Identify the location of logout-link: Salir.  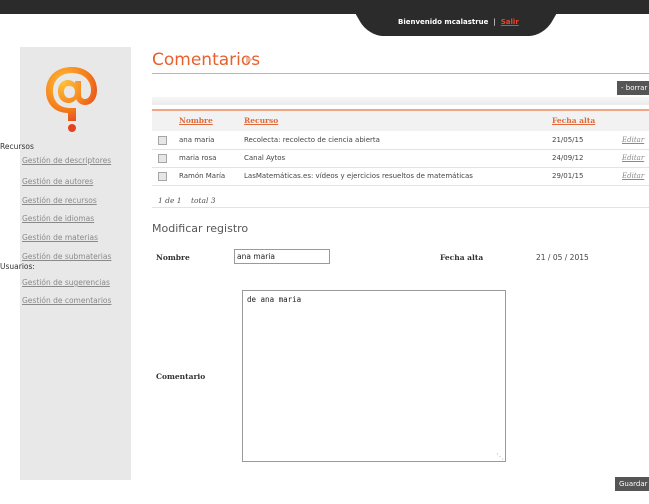
(510, 22).